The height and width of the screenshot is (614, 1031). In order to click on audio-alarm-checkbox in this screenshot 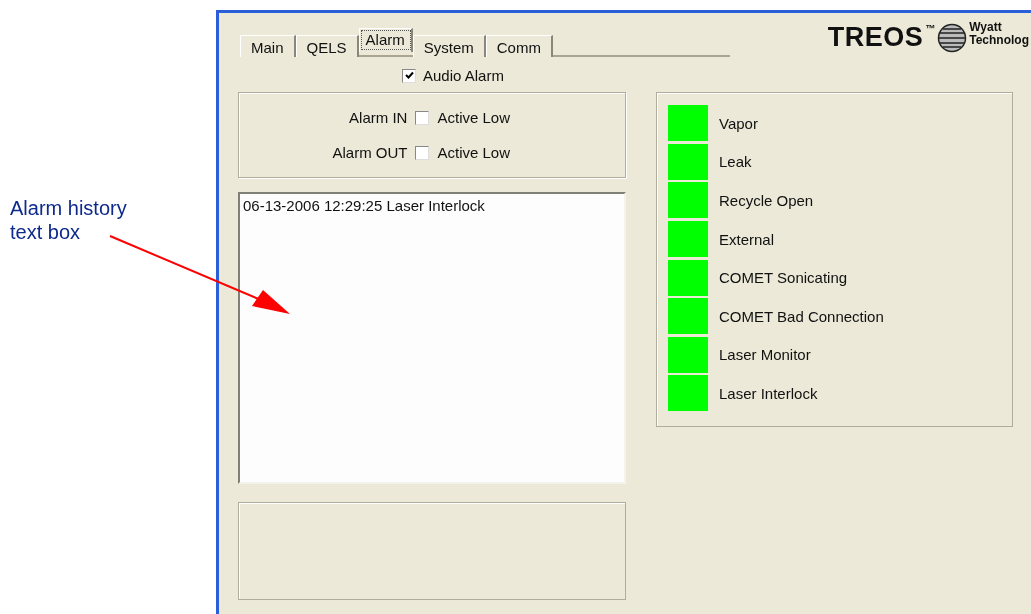, I will do `click(409, 75)`.